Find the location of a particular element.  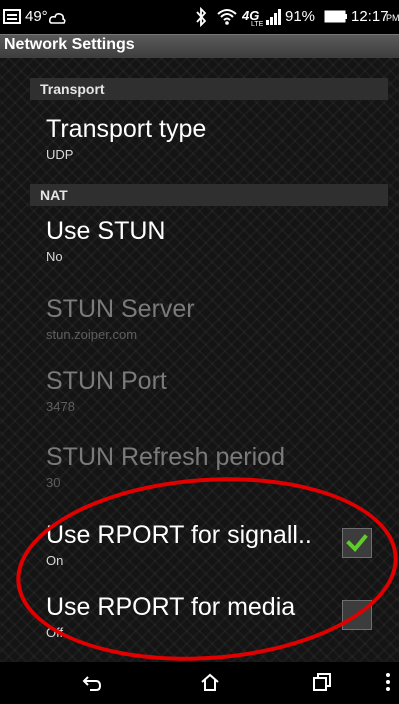

bluetooth-icon is located at coordinates (201, 17).